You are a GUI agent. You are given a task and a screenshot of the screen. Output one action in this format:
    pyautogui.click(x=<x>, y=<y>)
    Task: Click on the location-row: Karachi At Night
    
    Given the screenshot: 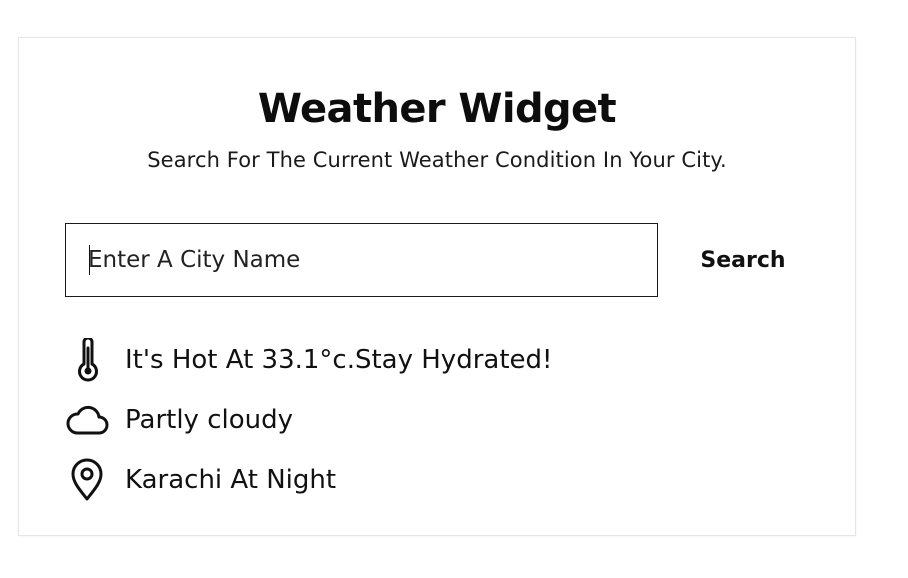 What is the action you would take?
    pyautogui.click(x=435, y=480)
    